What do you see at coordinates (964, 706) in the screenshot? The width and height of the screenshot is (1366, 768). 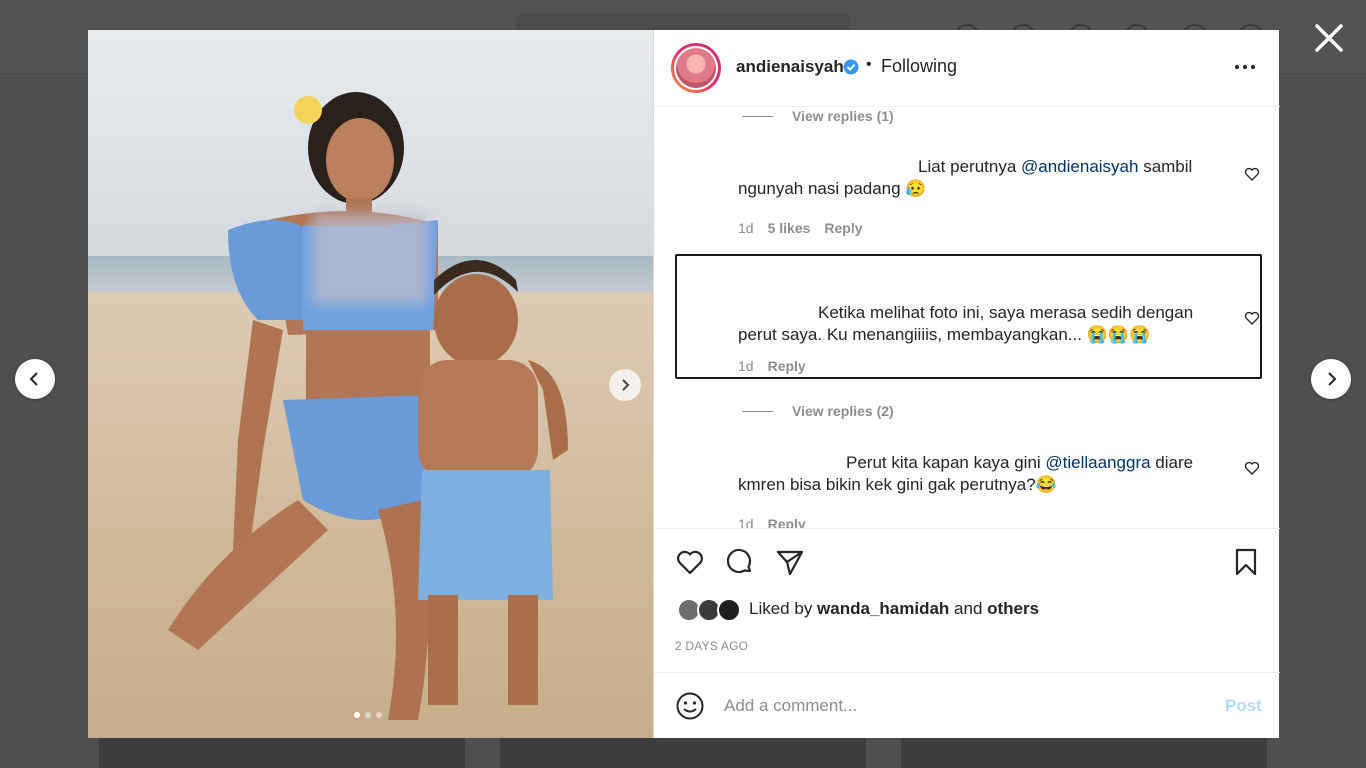 I see `comment-input` at bounding box center [964, 706].